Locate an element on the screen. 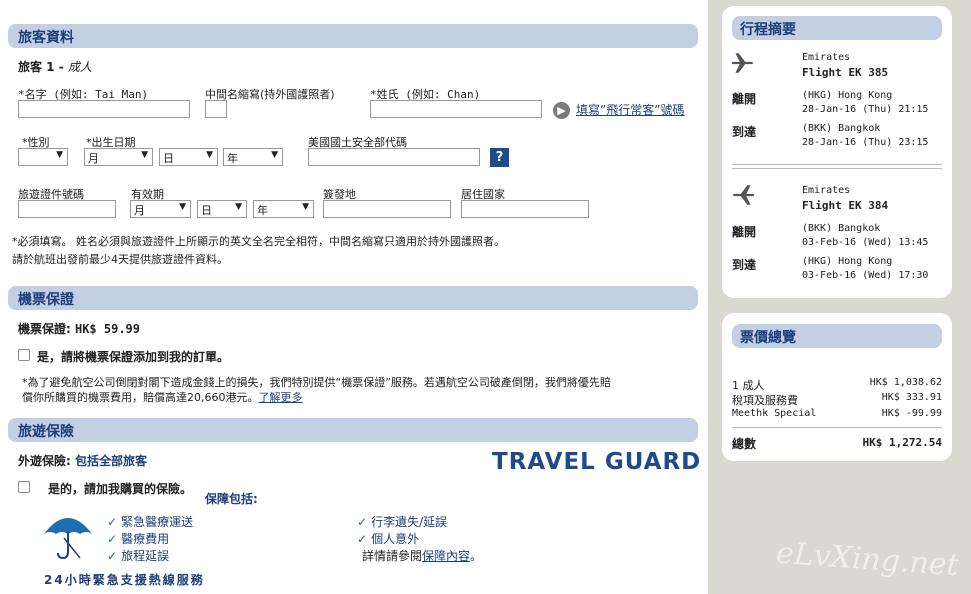 The width and height of the screenshot is (971, 594). coverage-item-label: 行李遺失/延誤 is located at coordinates (409, 522).